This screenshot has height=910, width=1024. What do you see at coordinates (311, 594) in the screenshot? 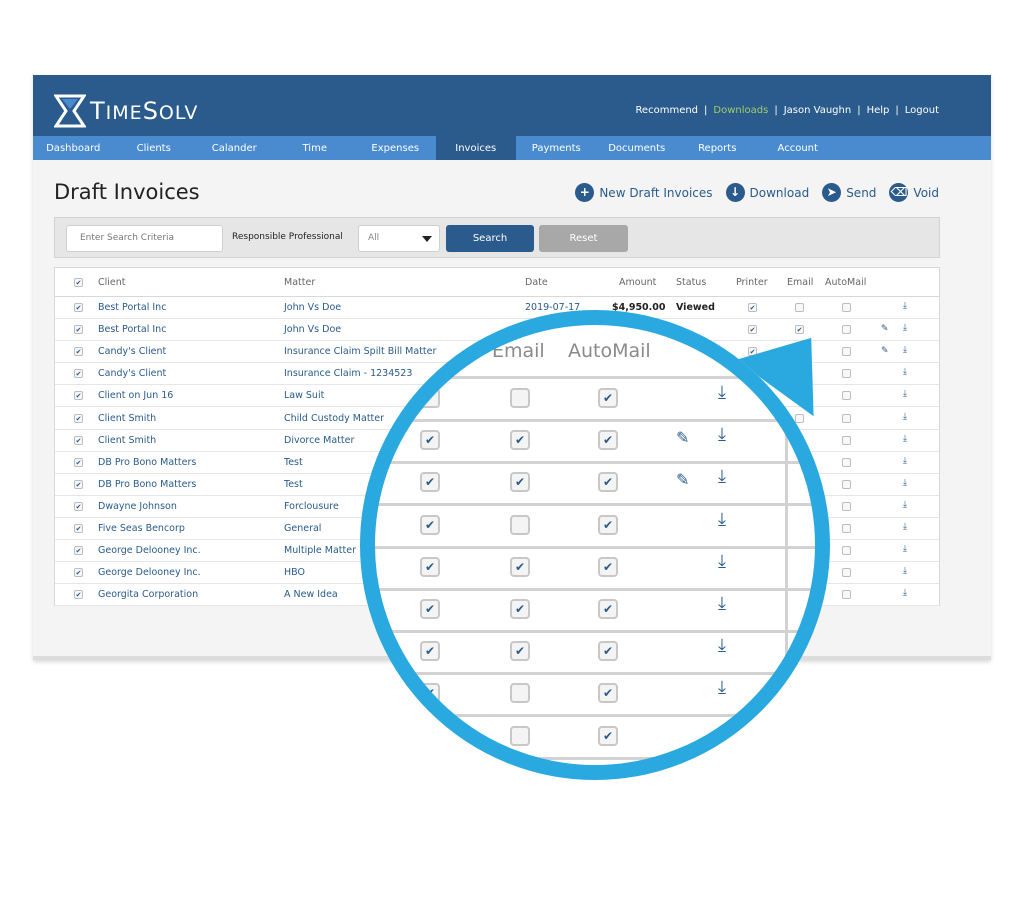
I see `matter-cell: A New Idea` at bounding box center [311, 594].